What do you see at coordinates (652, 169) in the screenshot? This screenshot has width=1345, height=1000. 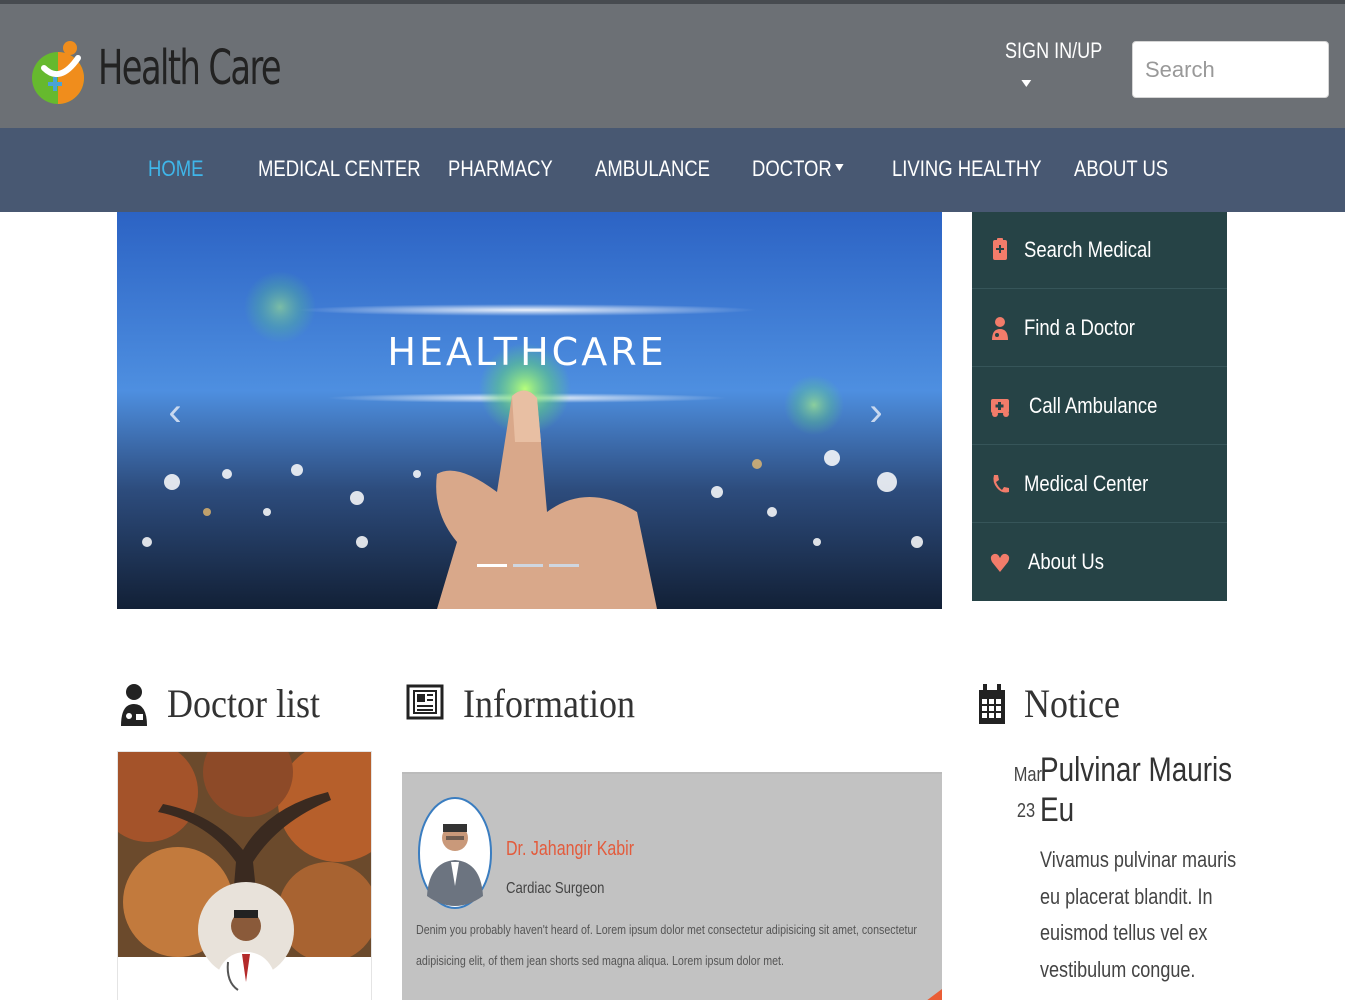 I see `nav-item-ambulance: AMBULANCE` at bounding box center [652, 169].